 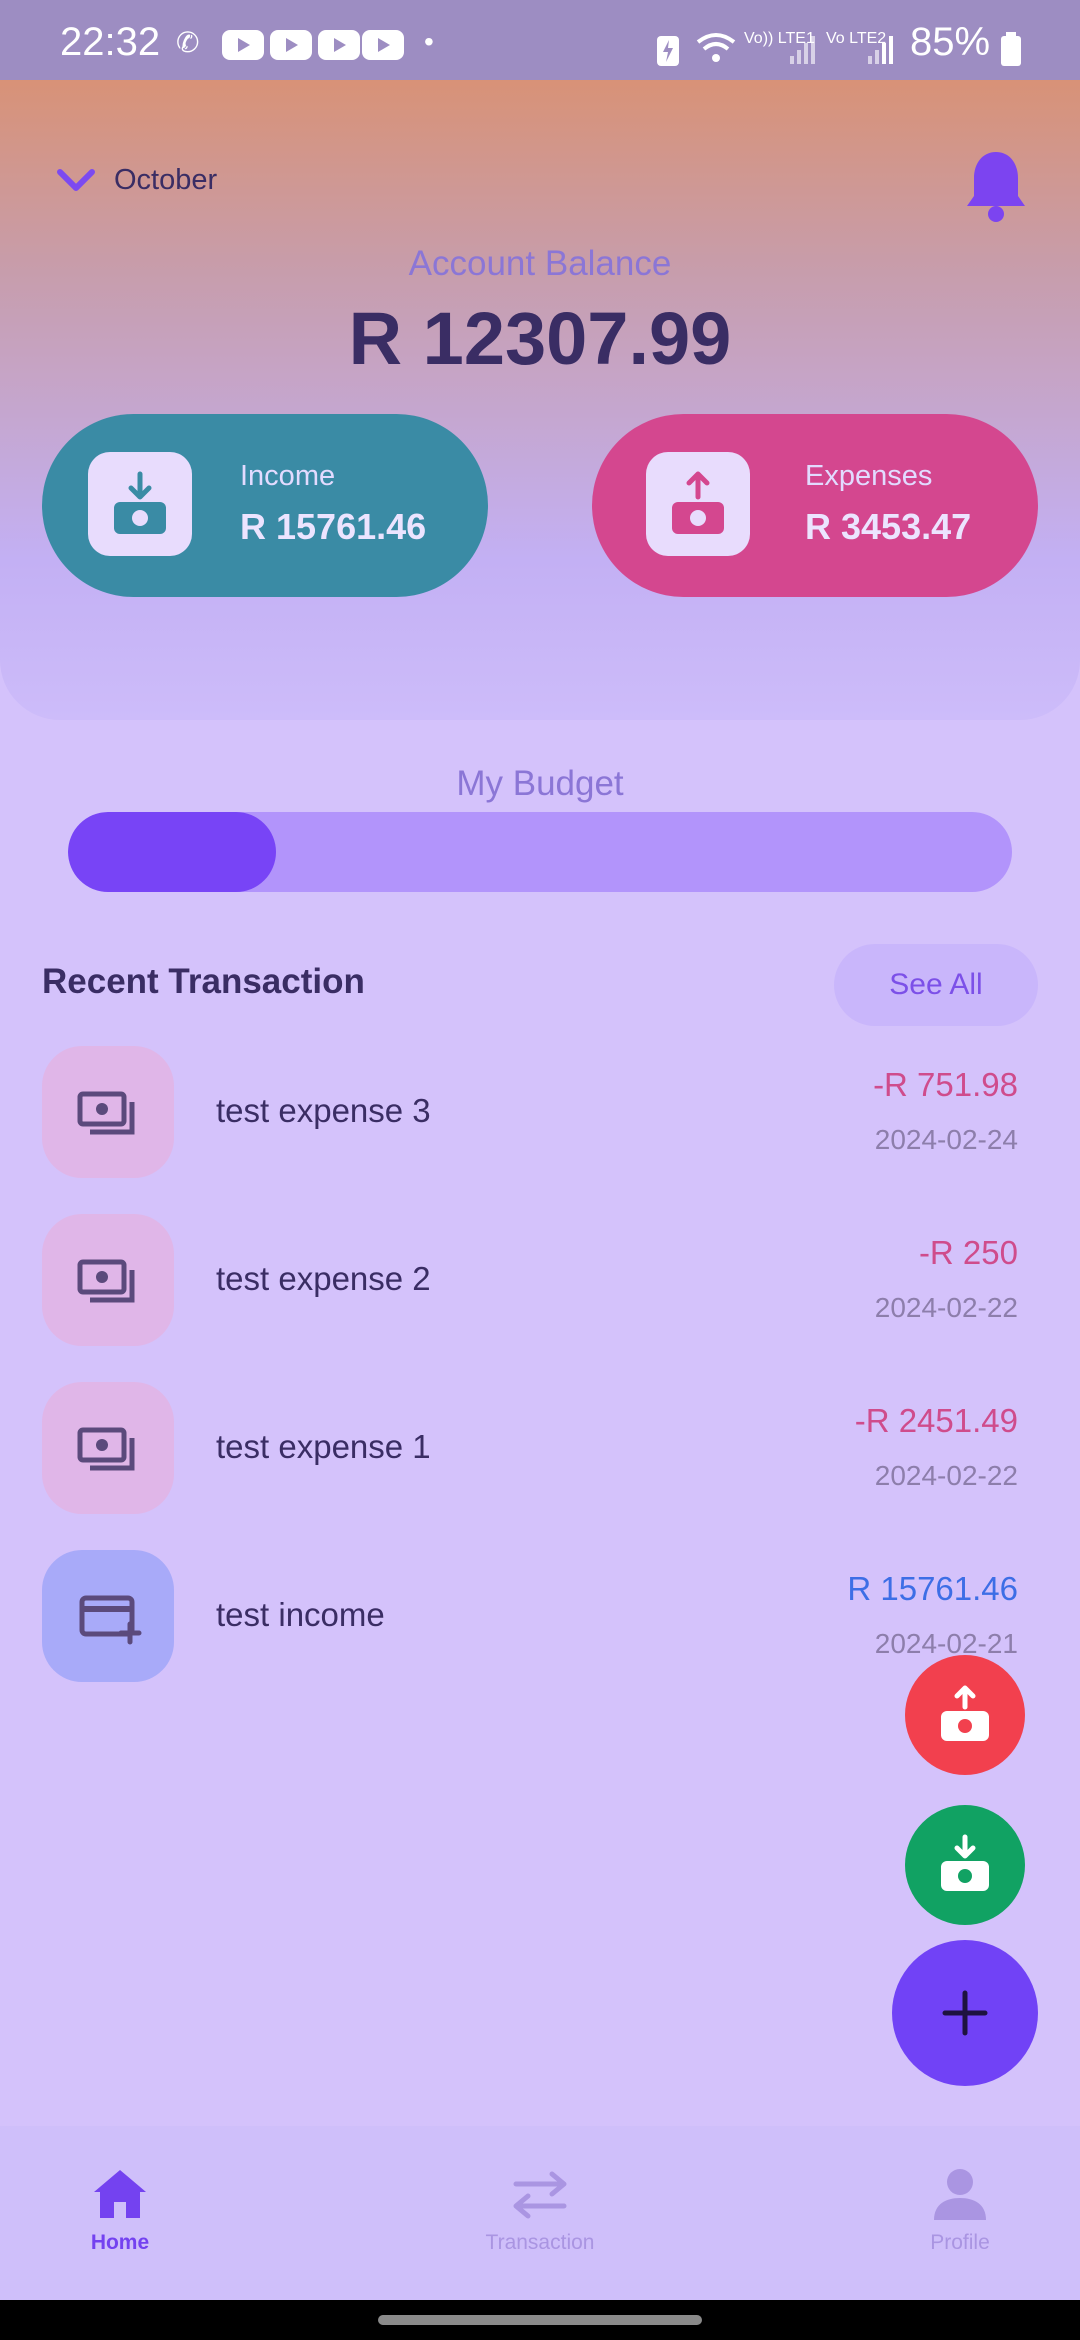 What do you see at coordinates (968, 1252) in the screenshot?
I see `transaction-amount: -R 250` at bounding box center [968, 1252].